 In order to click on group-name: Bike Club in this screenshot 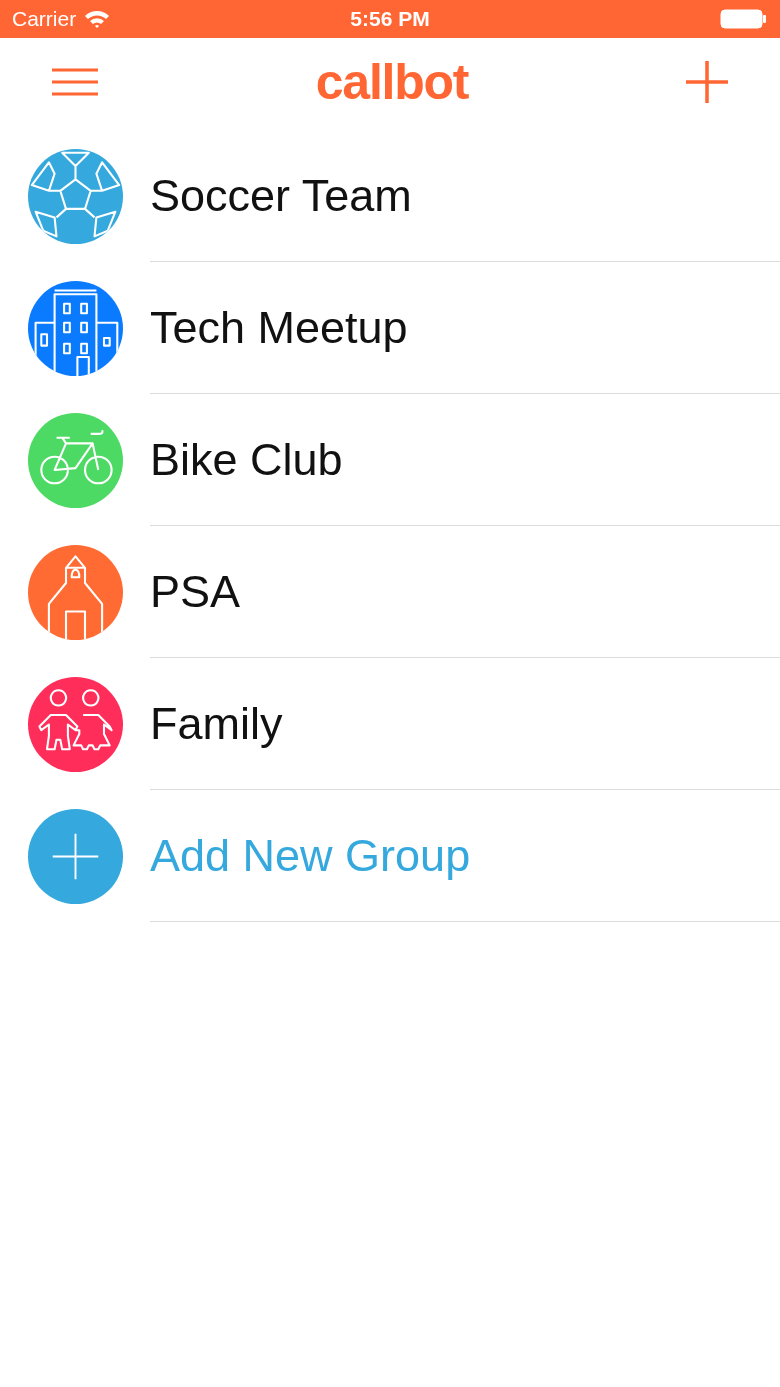, I will do `click(246, 459)`.